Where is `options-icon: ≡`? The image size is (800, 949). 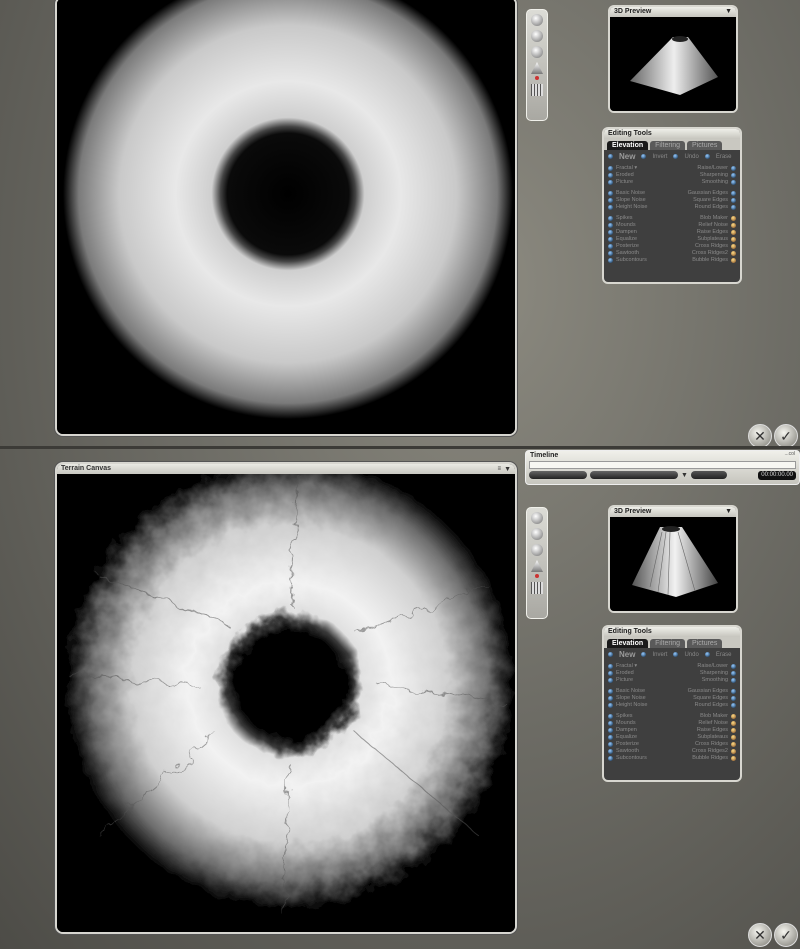
options-icon: ≡ is located at coordinates (499, 469).